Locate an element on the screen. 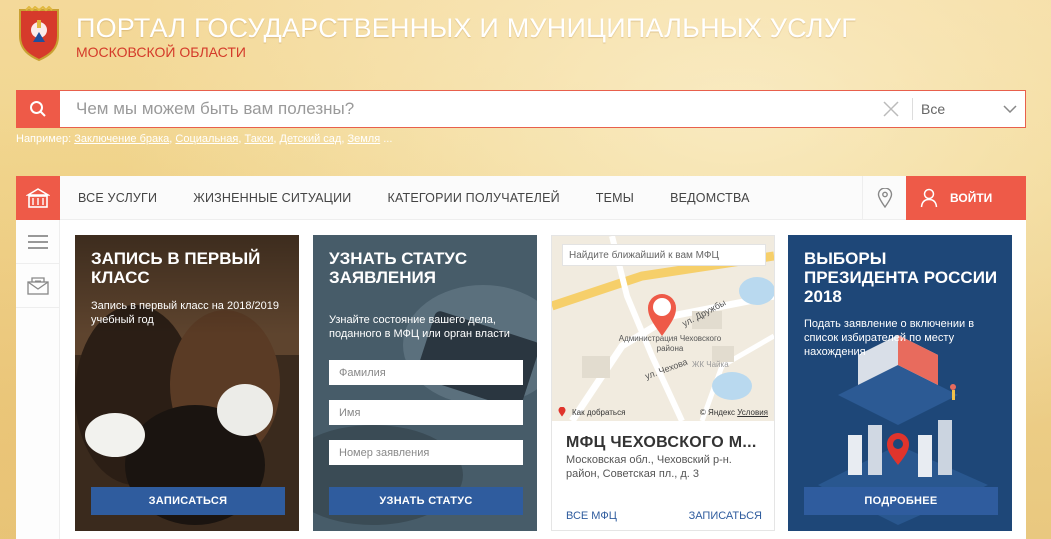 Image resolution: width=1051 pixels, height=539 pixels. search-scope-value: Все is located at coordinates (933, 109).